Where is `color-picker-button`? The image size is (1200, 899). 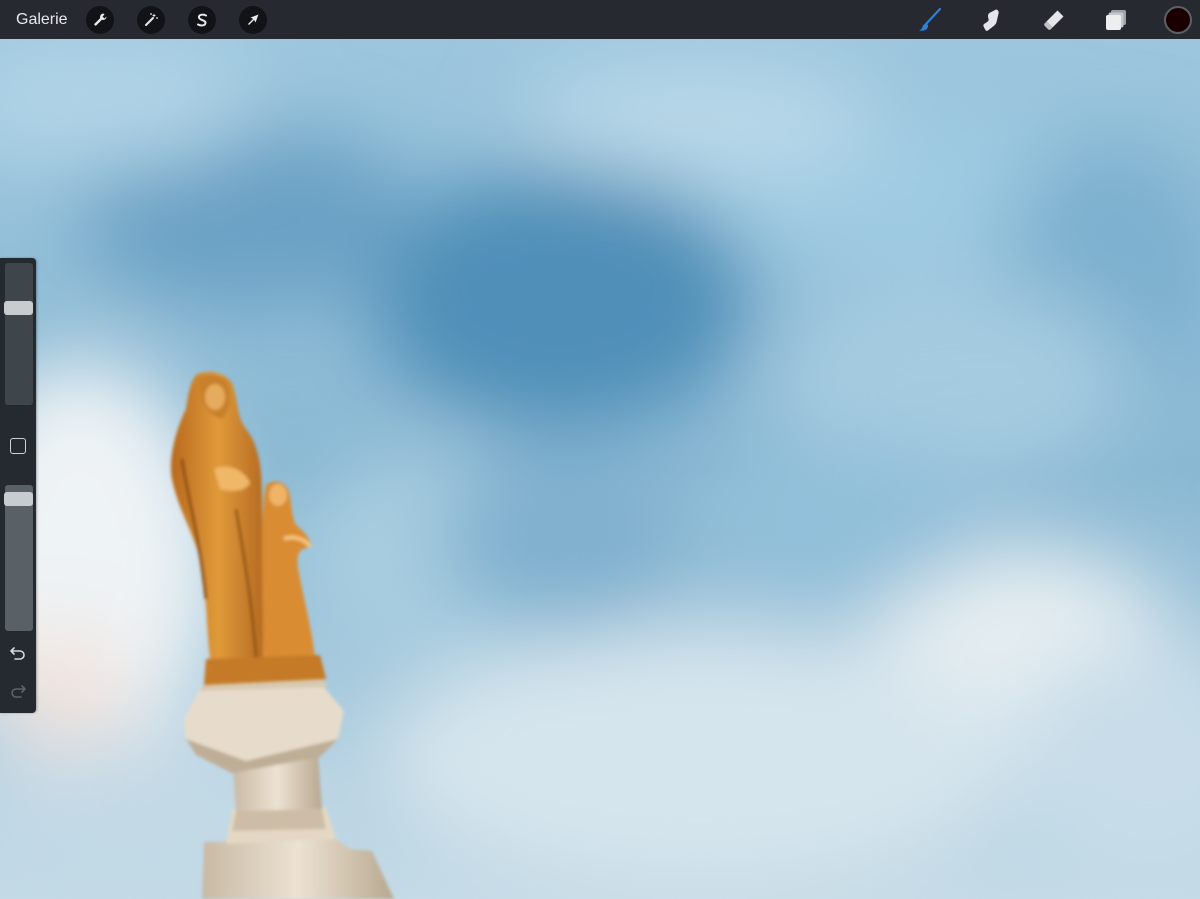 color-picker-button is located at coordinates (1178, 19).